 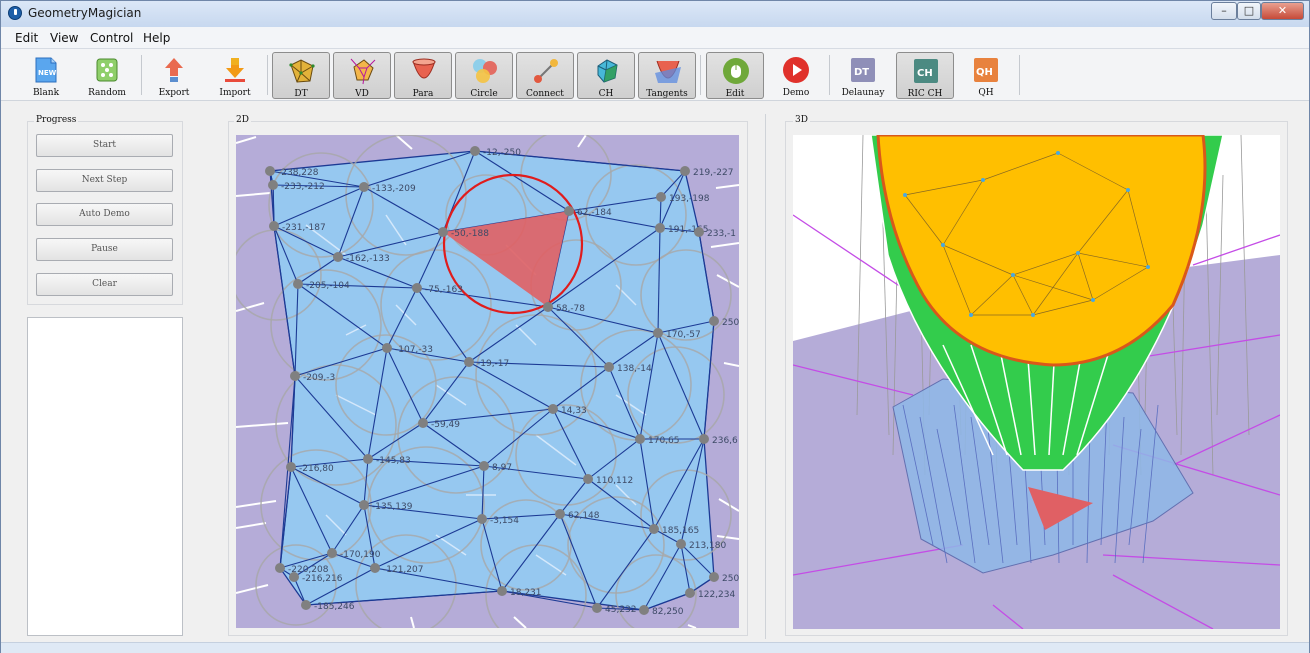 What do you see at coordinates (735, 75) in the screenshot?
I see `tool-edit-button: Edit` at bounding box center [735, 75].